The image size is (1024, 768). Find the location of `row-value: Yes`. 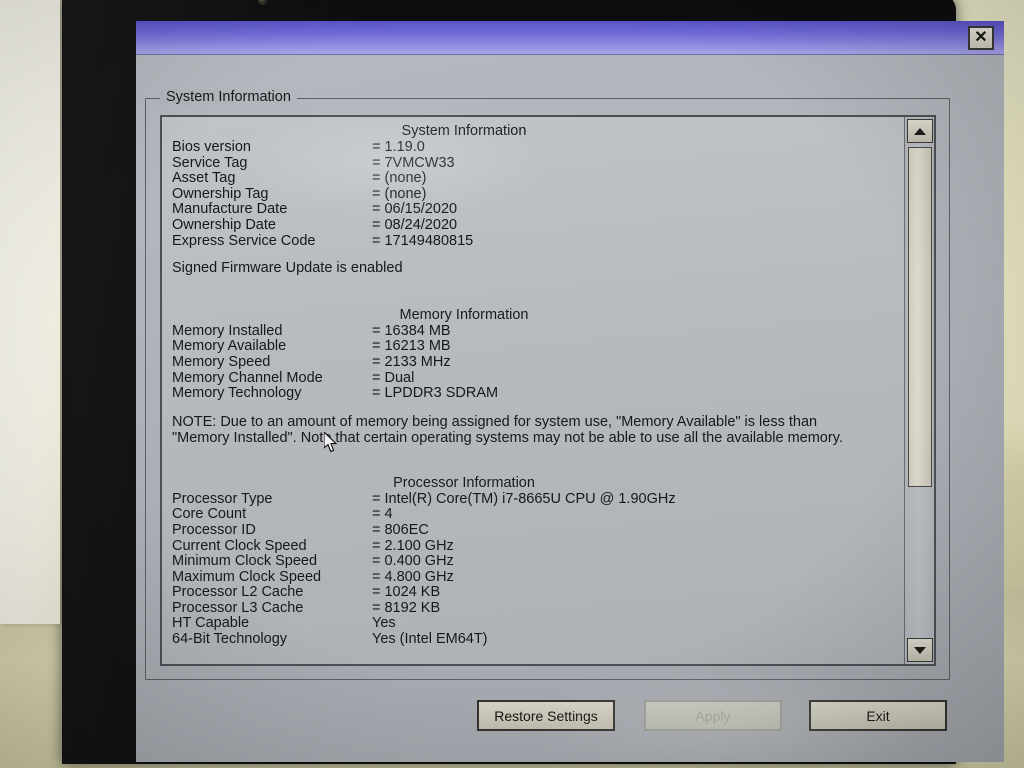

row-value: Yes is located at coordinates (384, 623).